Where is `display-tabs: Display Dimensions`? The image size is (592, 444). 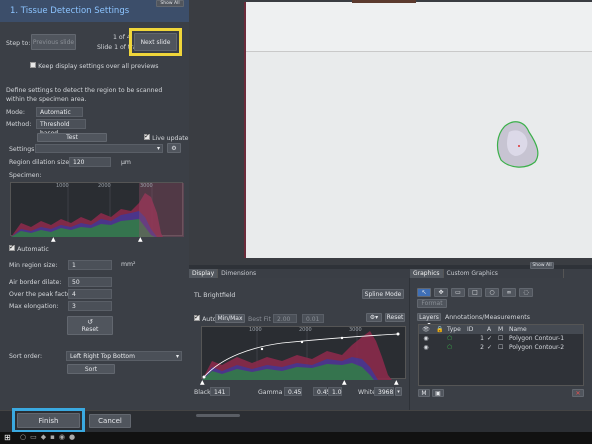
display-tabs: Display Dimensions is located at coordinates (301, 273).